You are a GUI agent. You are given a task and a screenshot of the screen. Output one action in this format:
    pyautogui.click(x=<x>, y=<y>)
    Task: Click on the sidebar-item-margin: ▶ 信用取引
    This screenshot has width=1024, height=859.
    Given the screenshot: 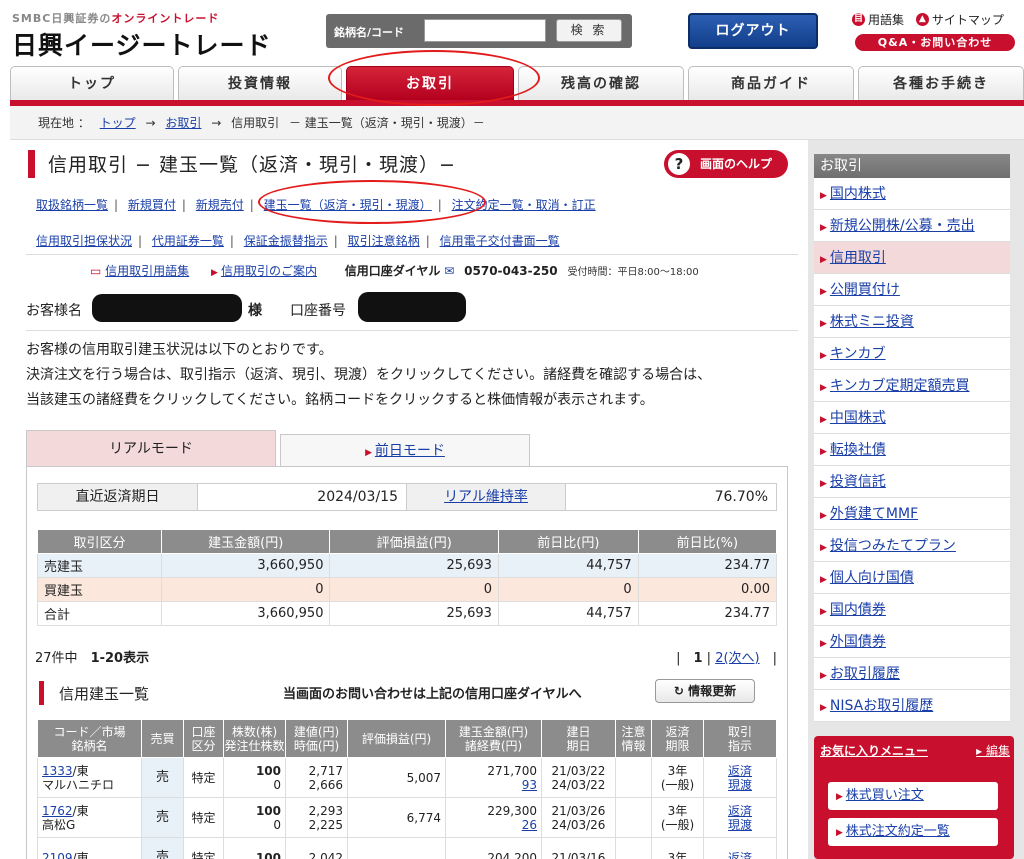 What is the action you would take?
    pyautogui.click(x=912, y=258)
    